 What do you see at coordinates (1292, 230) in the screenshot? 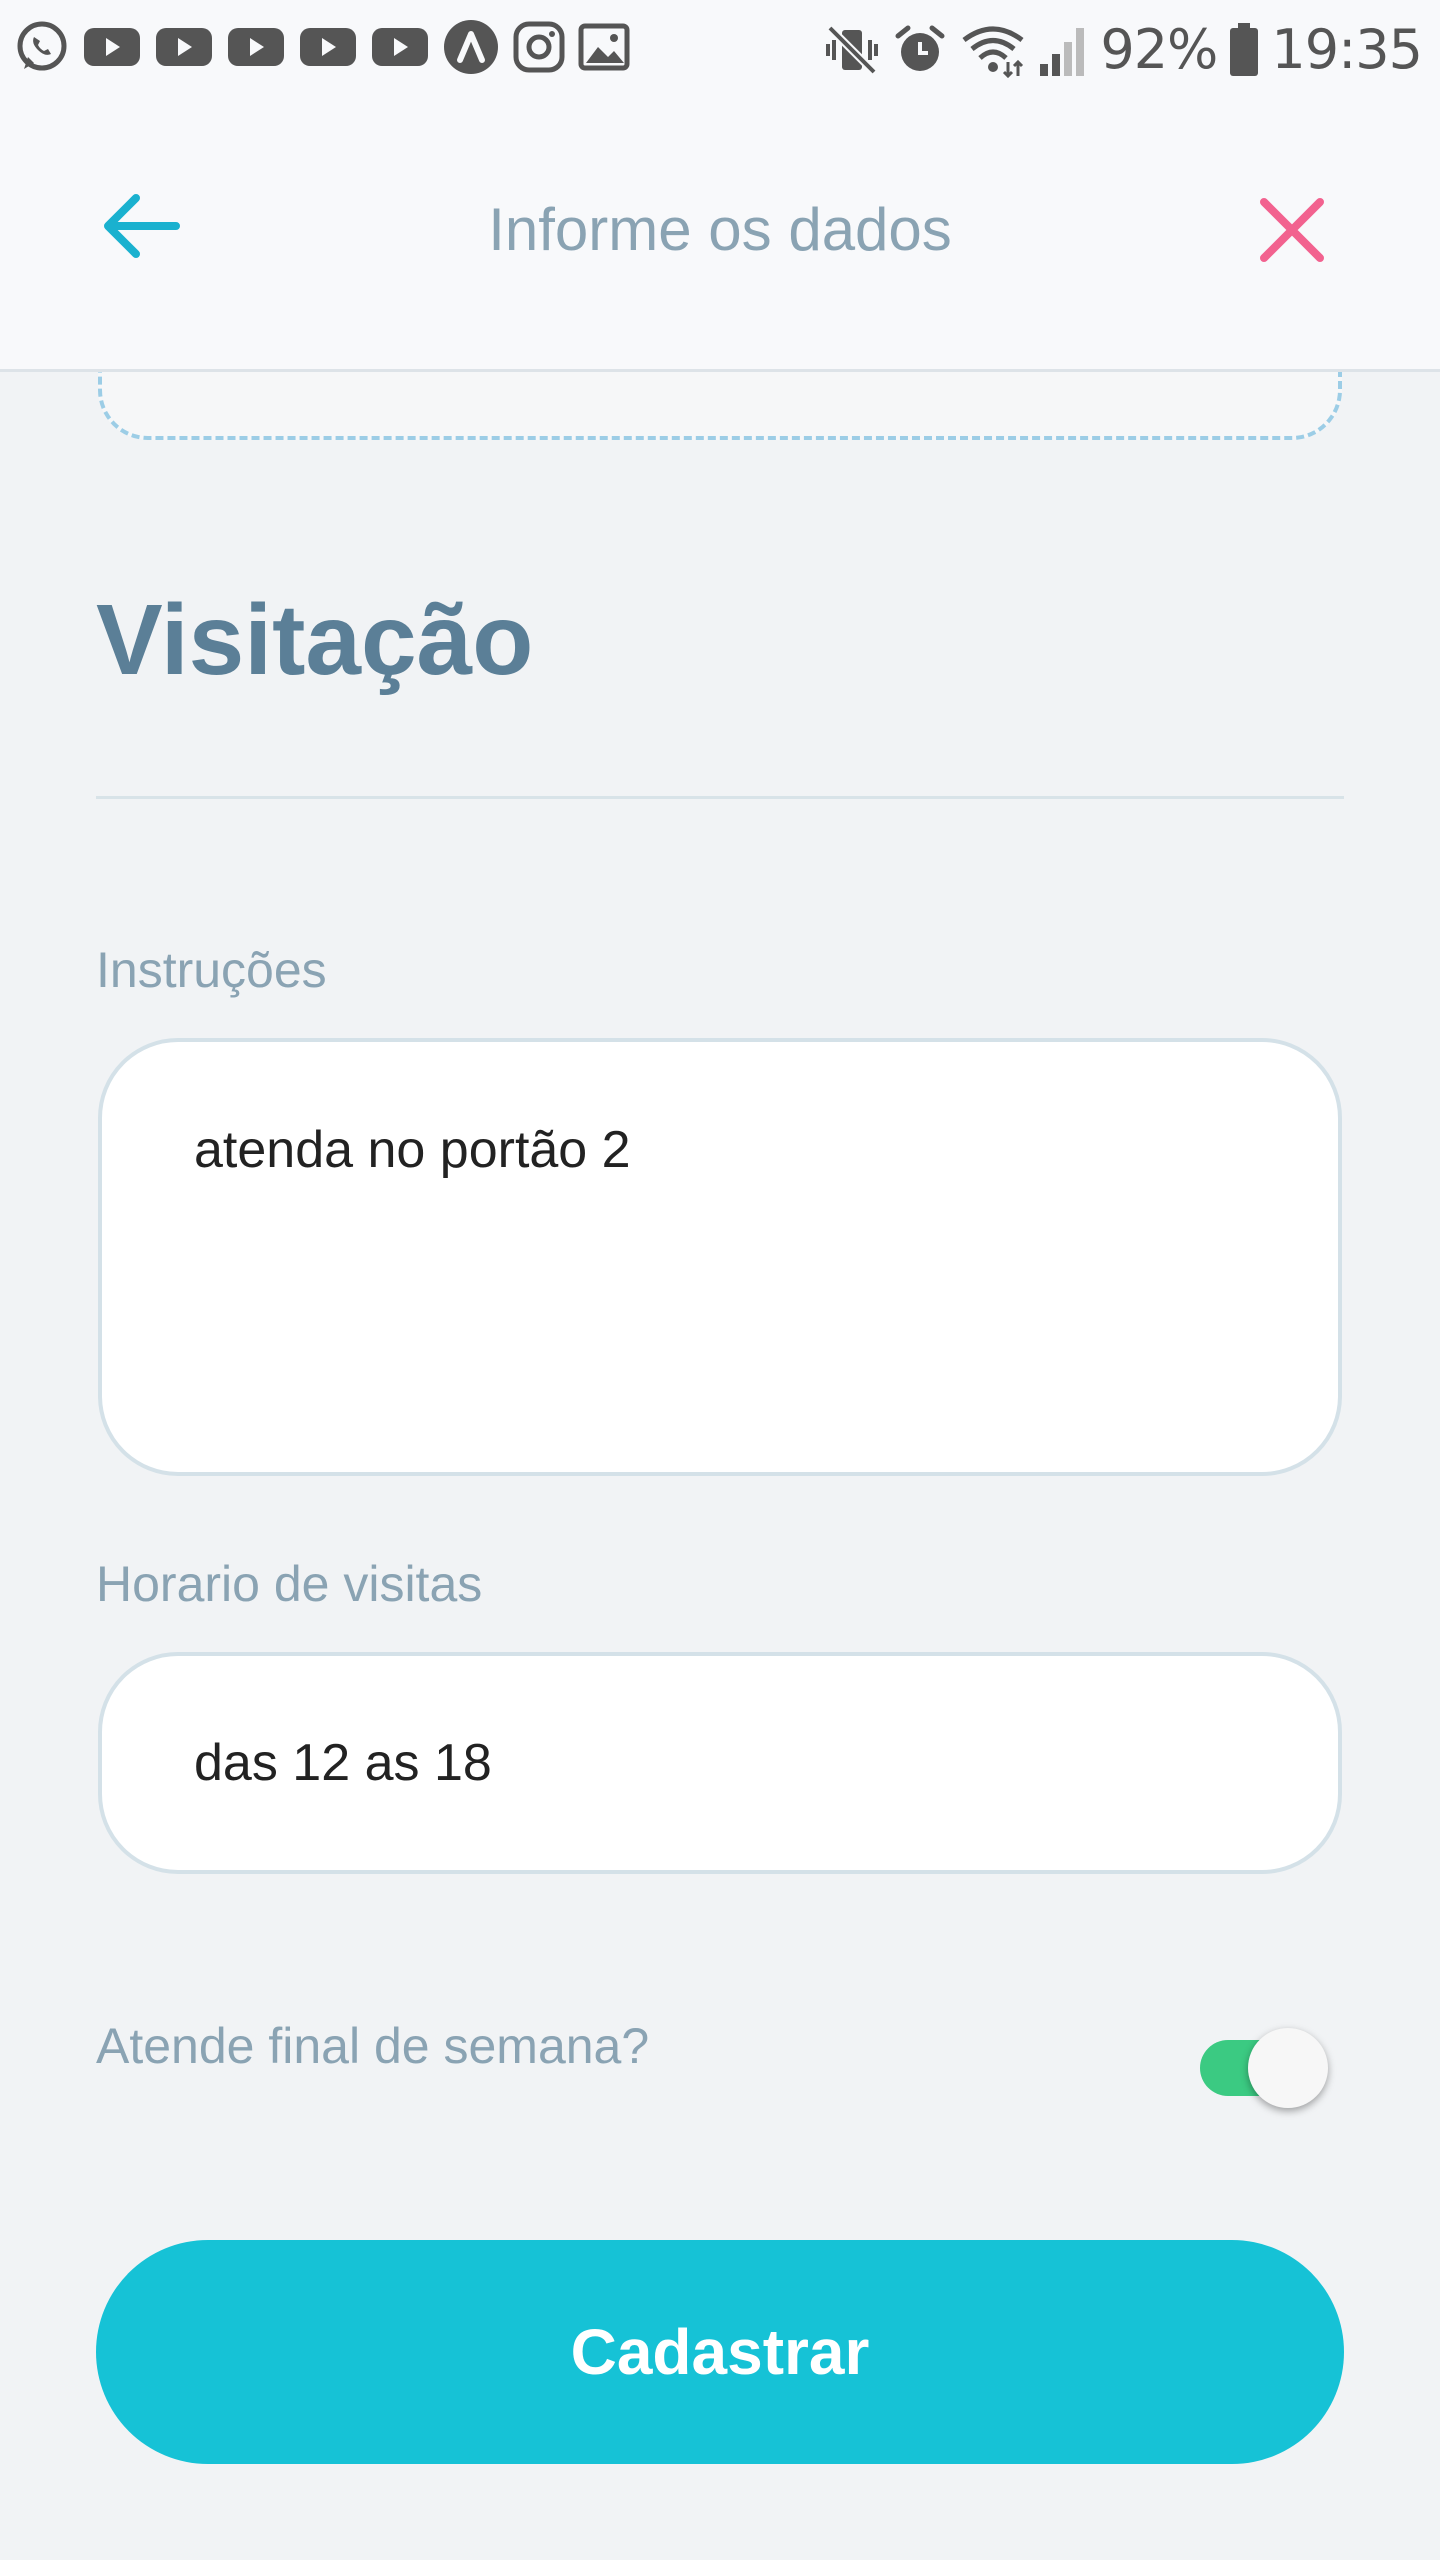
I see `close-icon` at bounding box center [1292, 230].